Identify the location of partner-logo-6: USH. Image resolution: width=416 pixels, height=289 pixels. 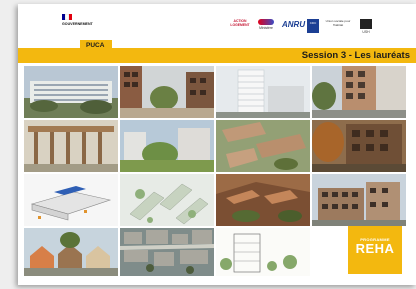
(366, 26).